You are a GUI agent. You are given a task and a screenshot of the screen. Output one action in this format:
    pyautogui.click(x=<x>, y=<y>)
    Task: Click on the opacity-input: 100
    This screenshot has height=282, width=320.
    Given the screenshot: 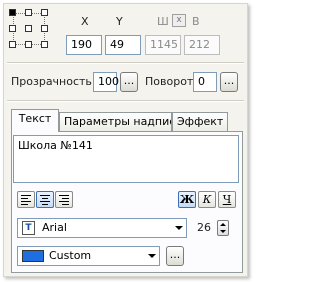 What is the action you would take?
    pyautogui.click(x=106, y=82)
    